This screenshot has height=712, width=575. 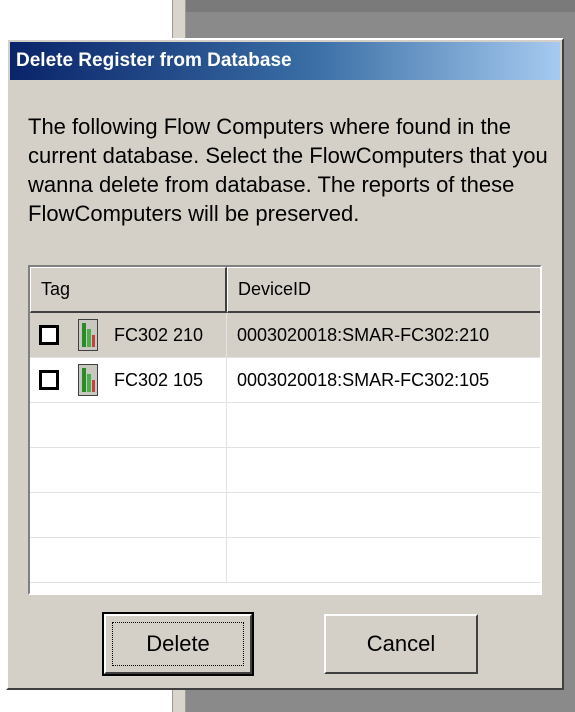 What do you see at coordinates (383, 290) in the screenshot?
I see `column-header-deviceid: DeviceID` at bounding box center [383, 290].